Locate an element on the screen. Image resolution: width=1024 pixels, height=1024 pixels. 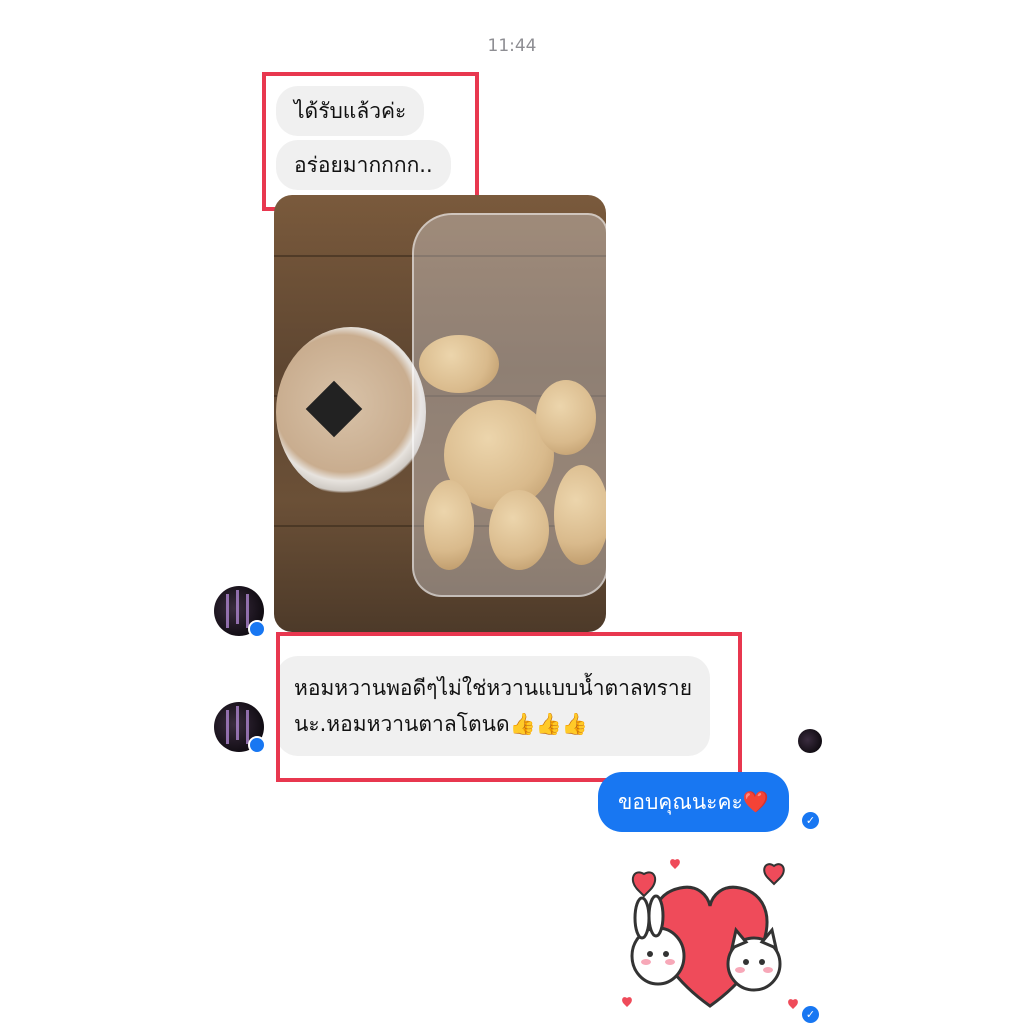
photo-message is located at coordinates (440, 413).